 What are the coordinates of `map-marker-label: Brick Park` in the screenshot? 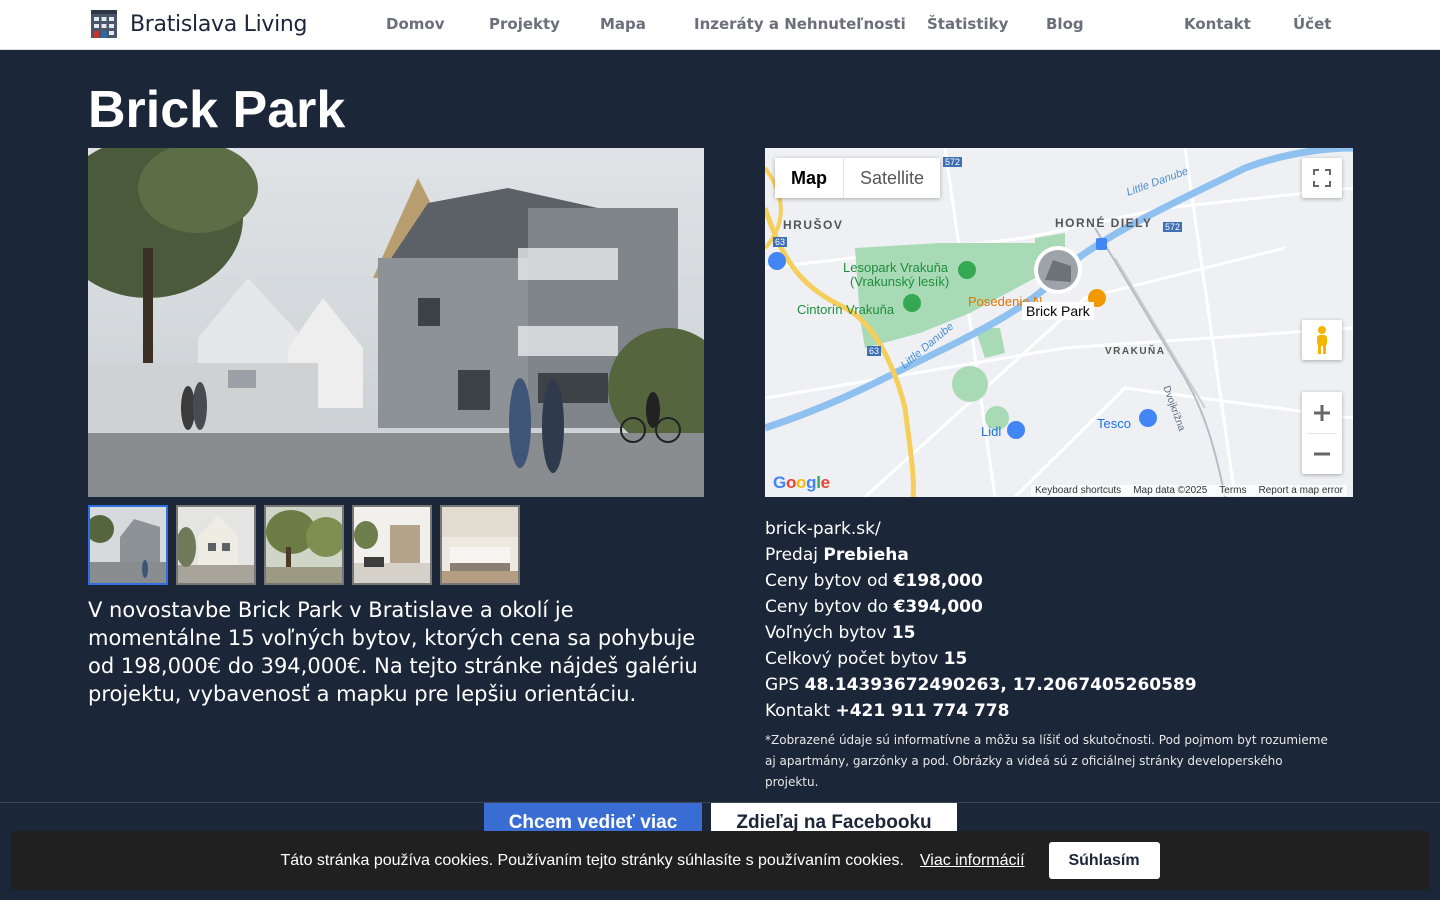 It's located at (1058, 311).